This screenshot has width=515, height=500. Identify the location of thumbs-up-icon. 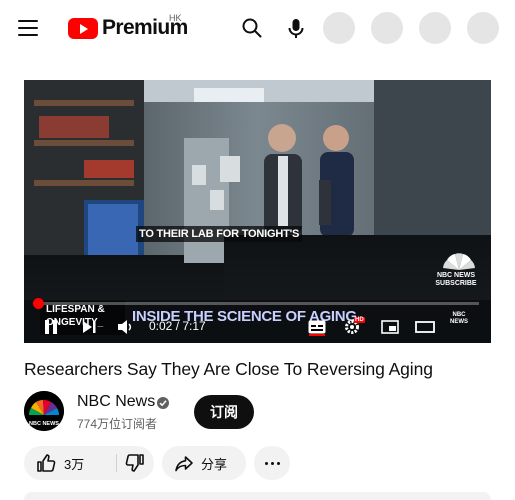
(46, 463).